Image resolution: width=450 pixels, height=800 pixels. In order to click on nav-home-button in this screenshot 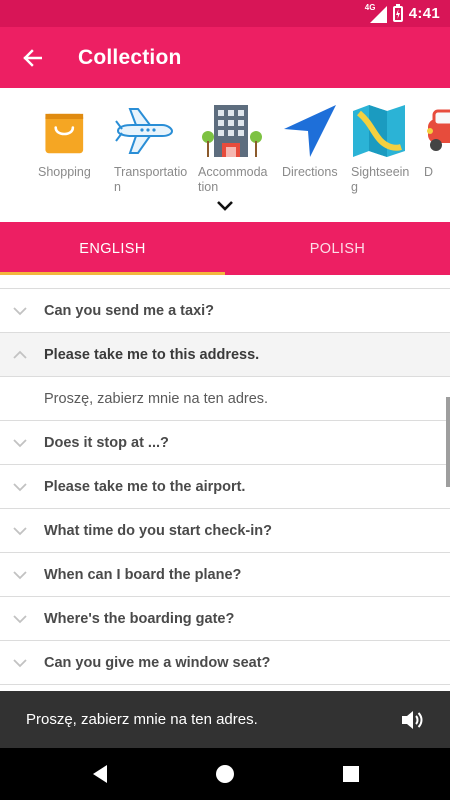, I will do `click(225, 774)`.